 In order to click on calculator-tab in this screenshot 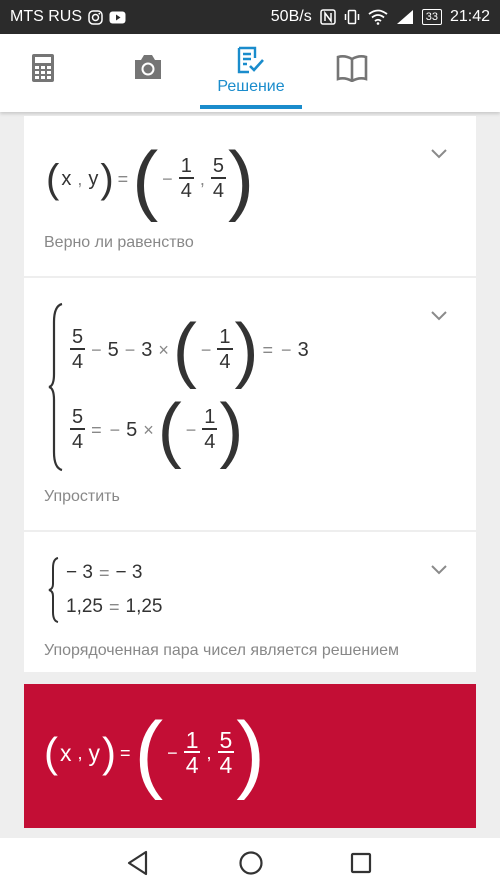, I will do `click(43, 73)`.